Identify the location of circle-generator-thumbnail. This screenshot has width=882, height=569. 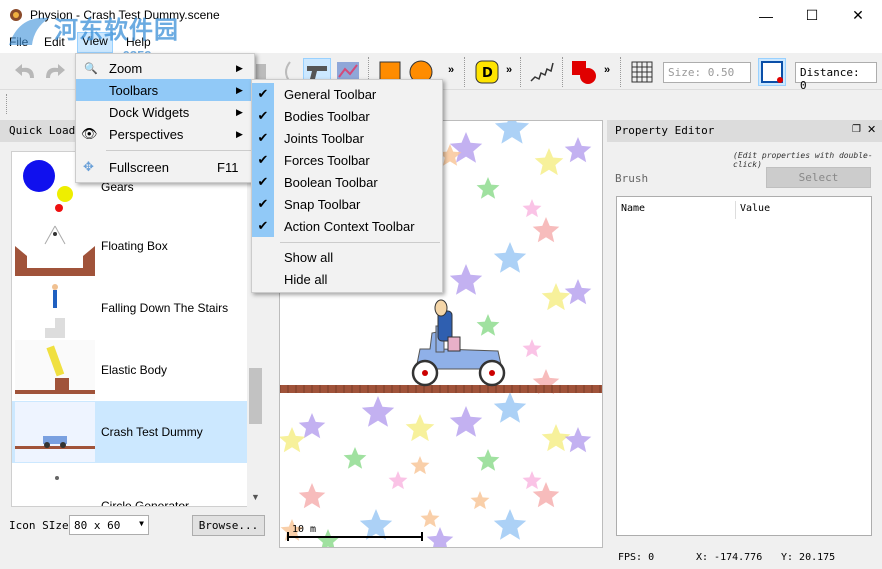
(57, 478).